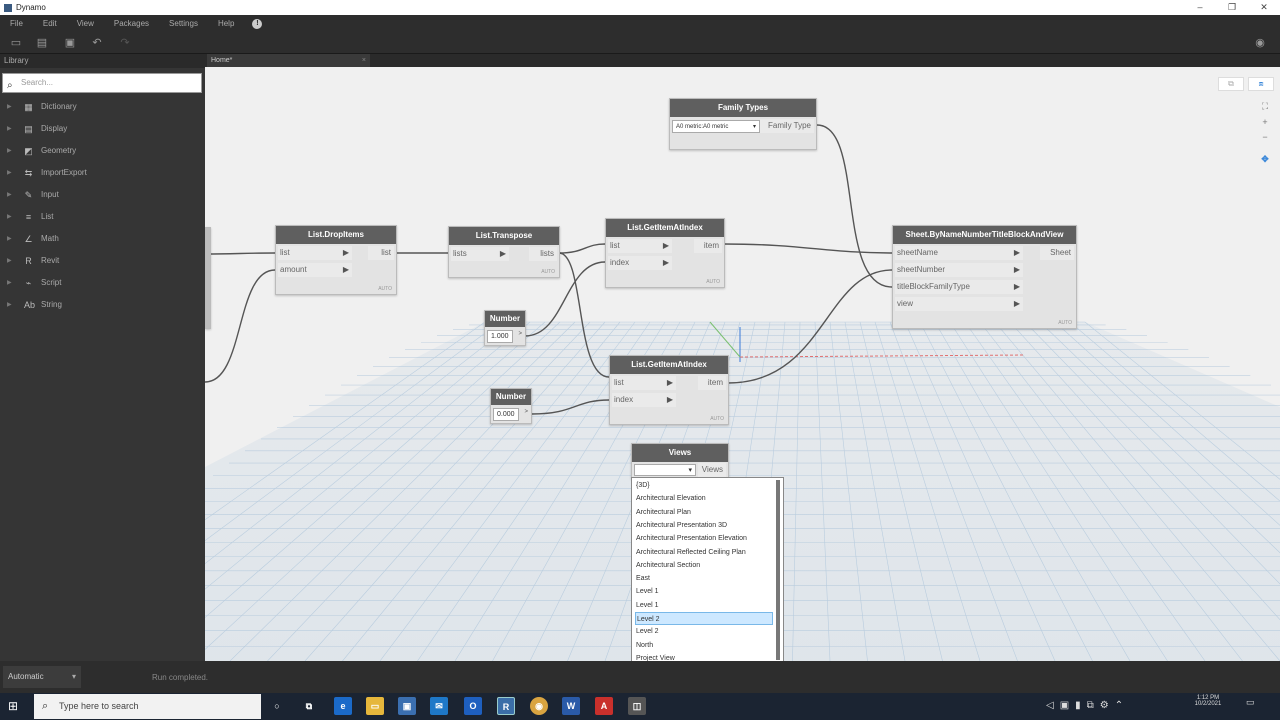 The image size is (1280, 720). What do you see at coordinates (1264, 7) in the screenshot?
I see `close-button: ✕` at bounding box center [1264, 7].